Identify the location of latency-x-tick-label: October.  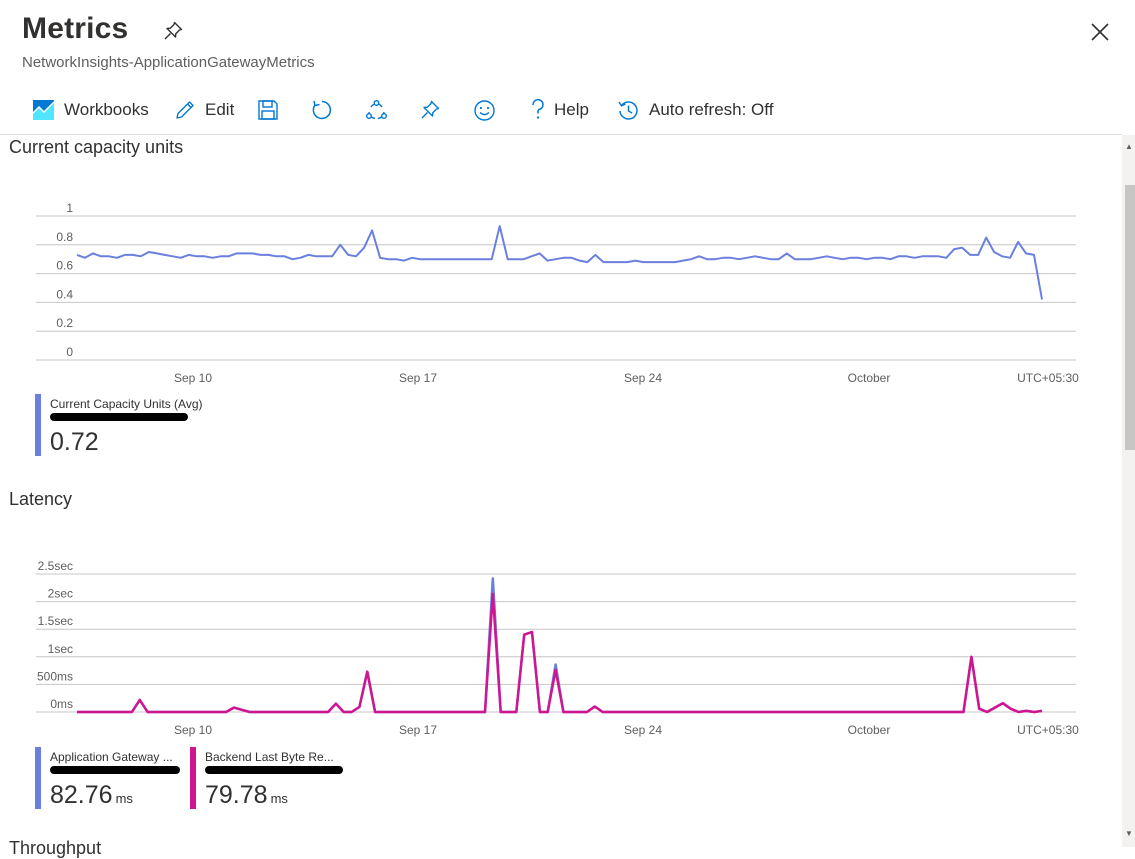
(869, 730).